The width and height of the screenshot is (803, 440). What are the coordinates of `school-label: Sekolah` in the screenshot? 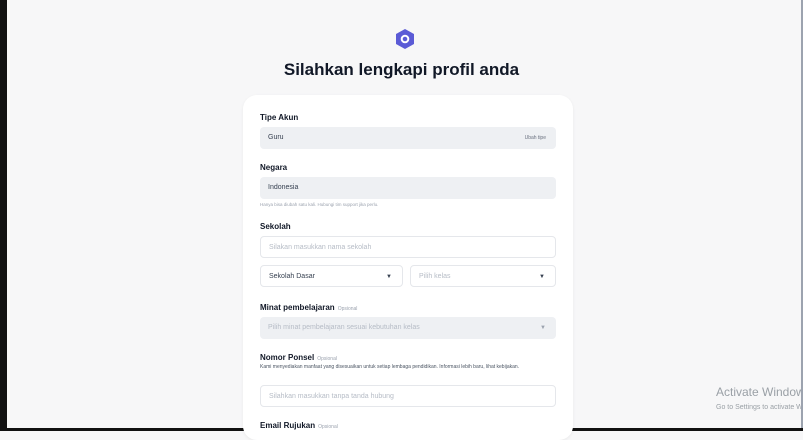 It's located at (275, 226).